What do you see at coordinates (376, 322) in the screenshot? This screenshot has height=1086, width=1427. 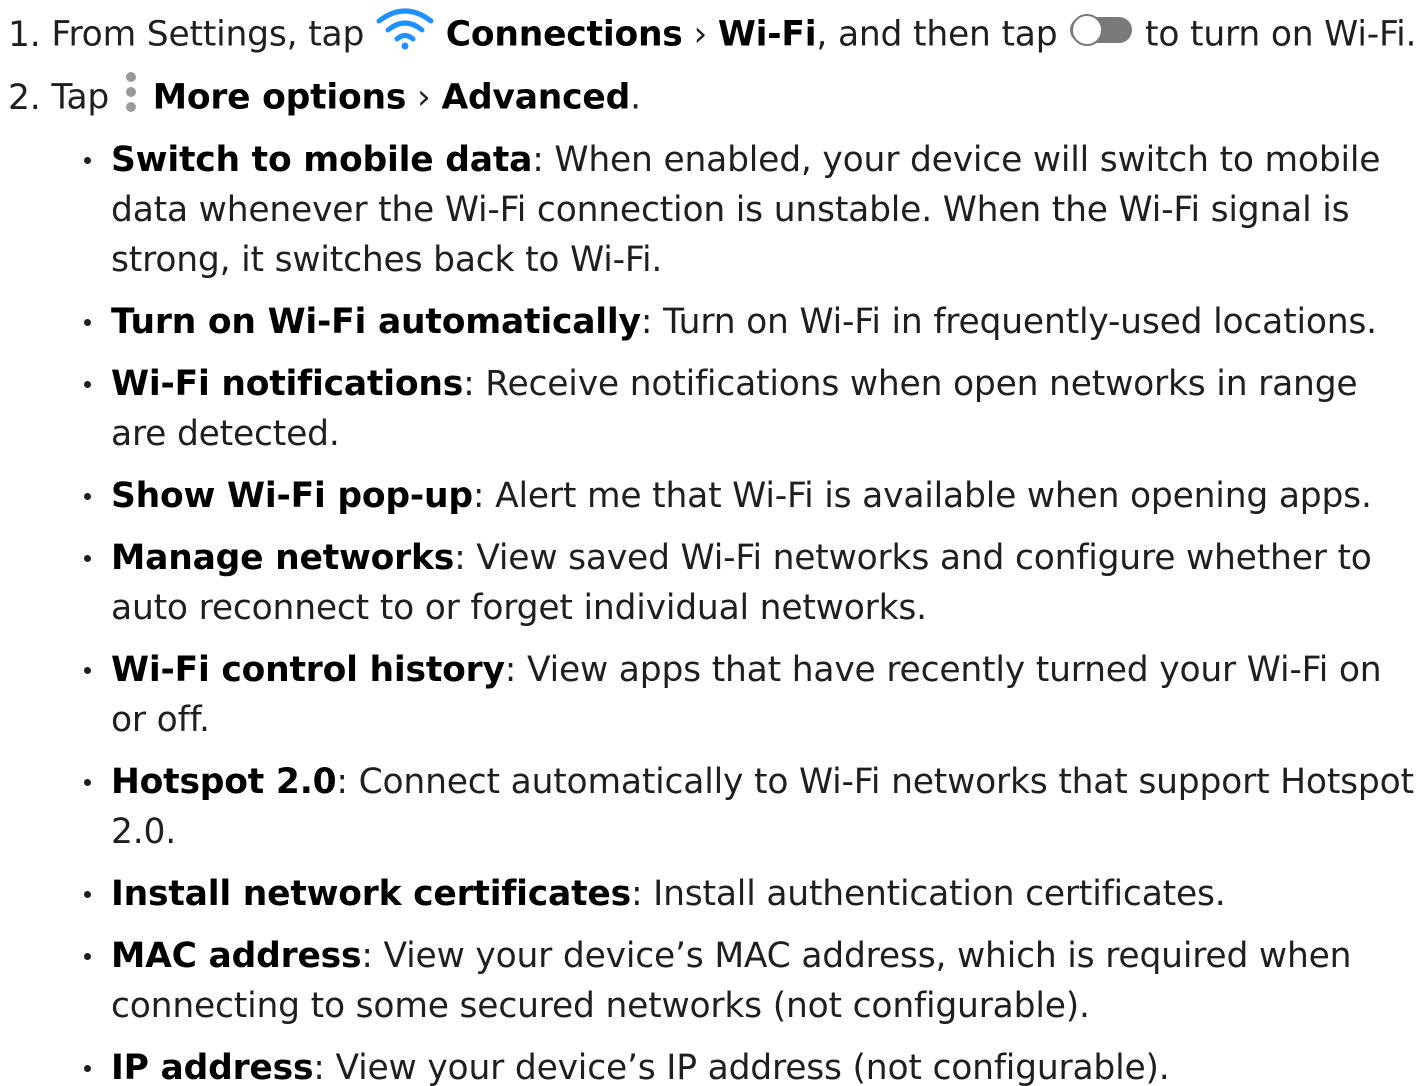 I see `option-term: Turn on Wi-Fi automatically` at bounding box center [376, 322].